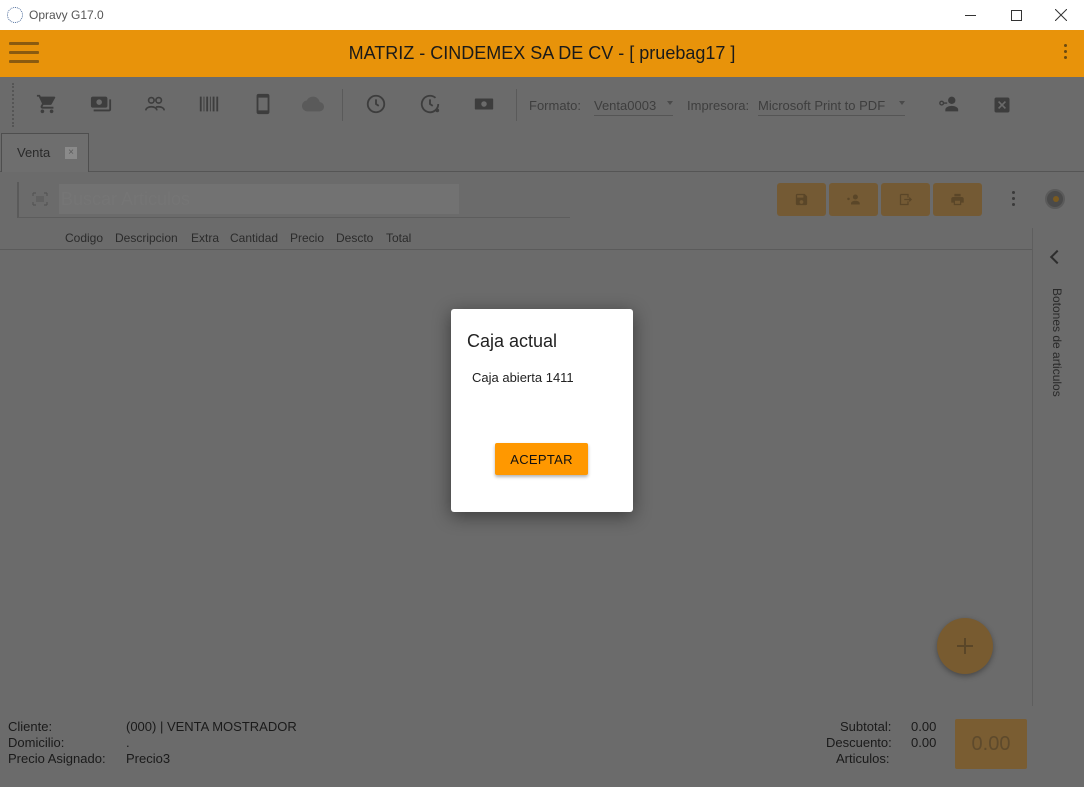 Image resolution: width=1084 pixels, height=787 pixels. Describe the element at coordinates (211, 726) in the screenshot. I see `cliente-value: (000) | VENTA MOSTRADOR` at that location.